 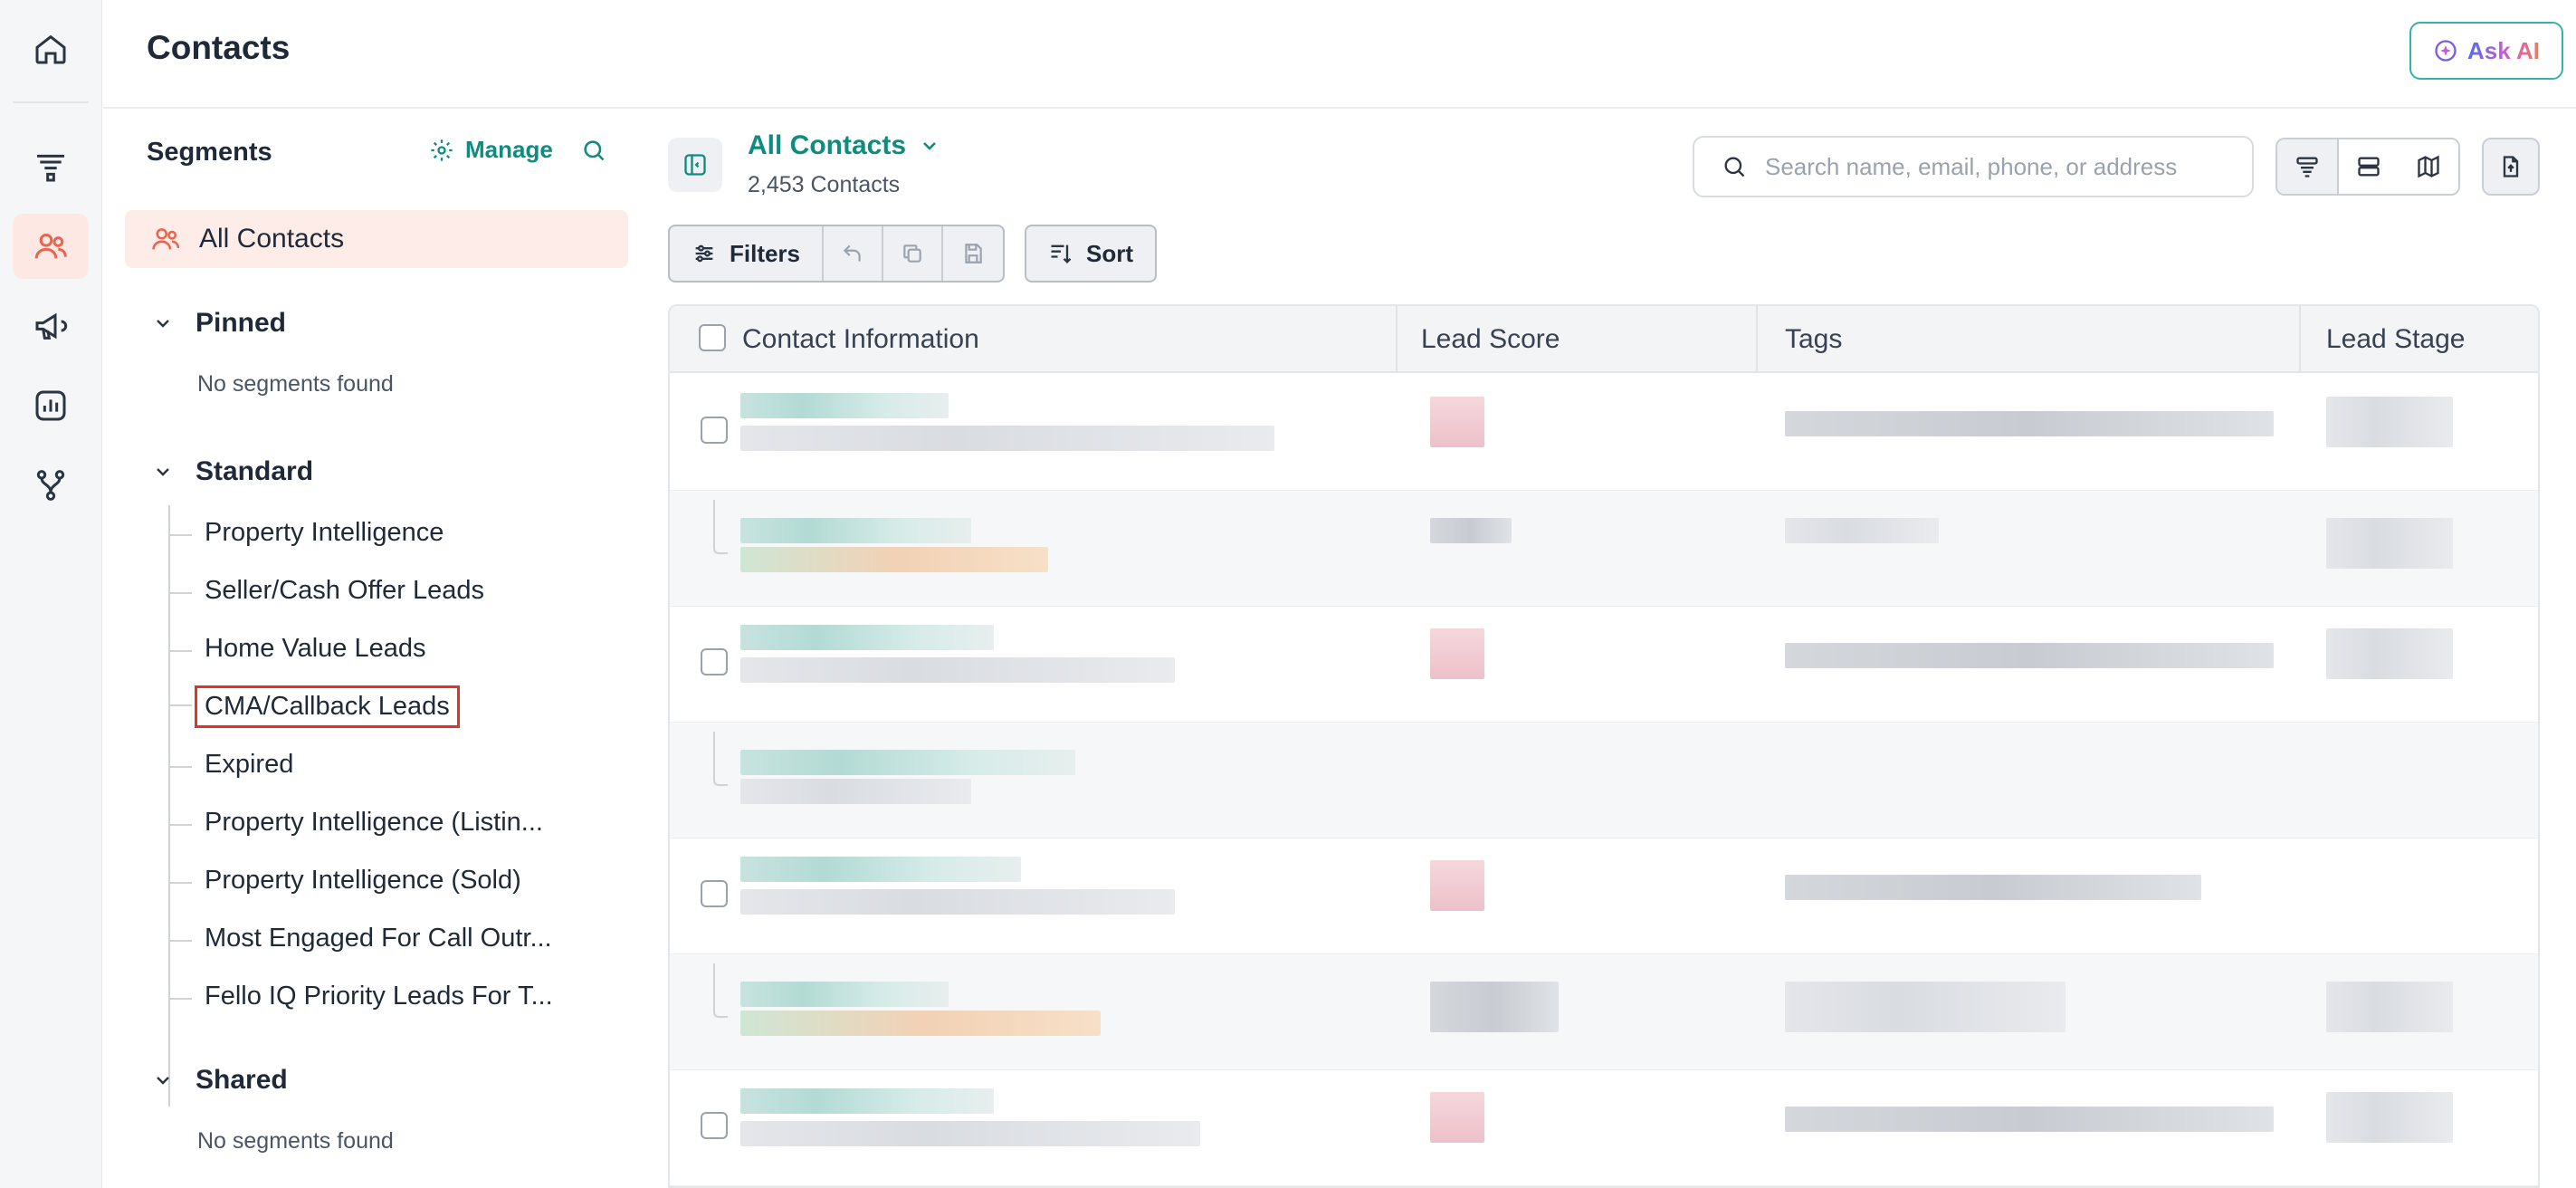 What do you see at coordinates (315, 648) in the screenshot?
I see `segment-item-label: Home Value Leads` at bounding box center [315, 648].